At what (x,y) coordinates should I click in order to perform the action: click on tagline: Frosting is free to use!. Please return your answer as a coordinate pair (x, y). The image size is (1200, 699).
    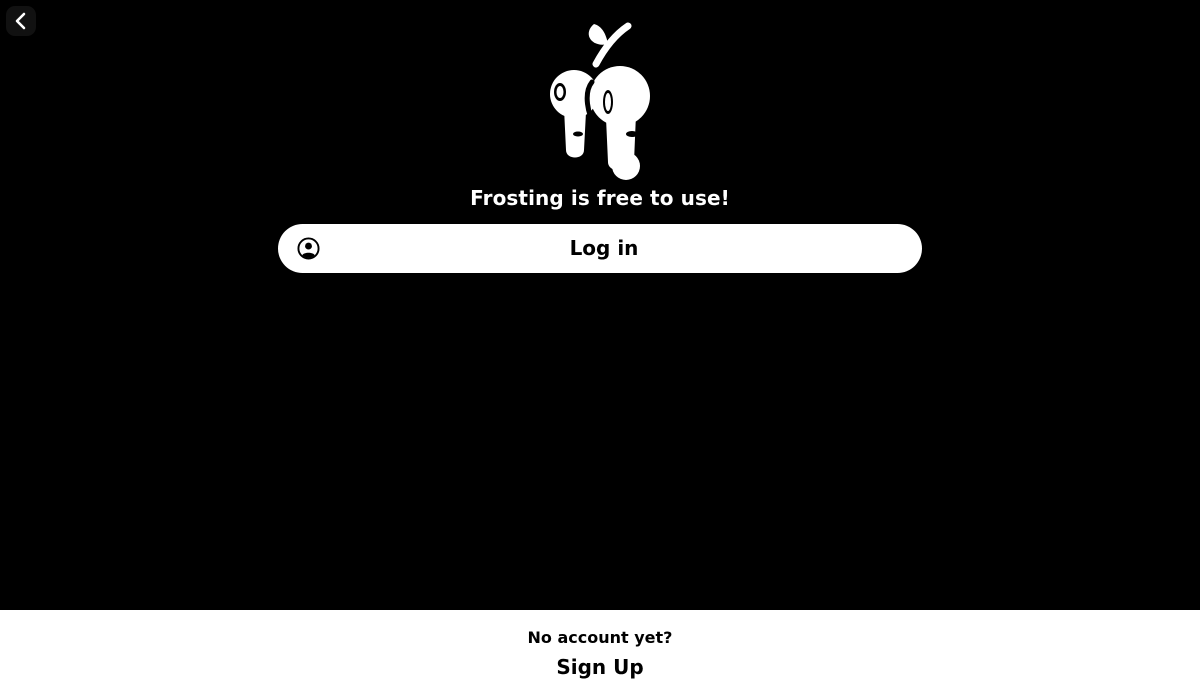
    Looking at the image, I should click on (600, 198).